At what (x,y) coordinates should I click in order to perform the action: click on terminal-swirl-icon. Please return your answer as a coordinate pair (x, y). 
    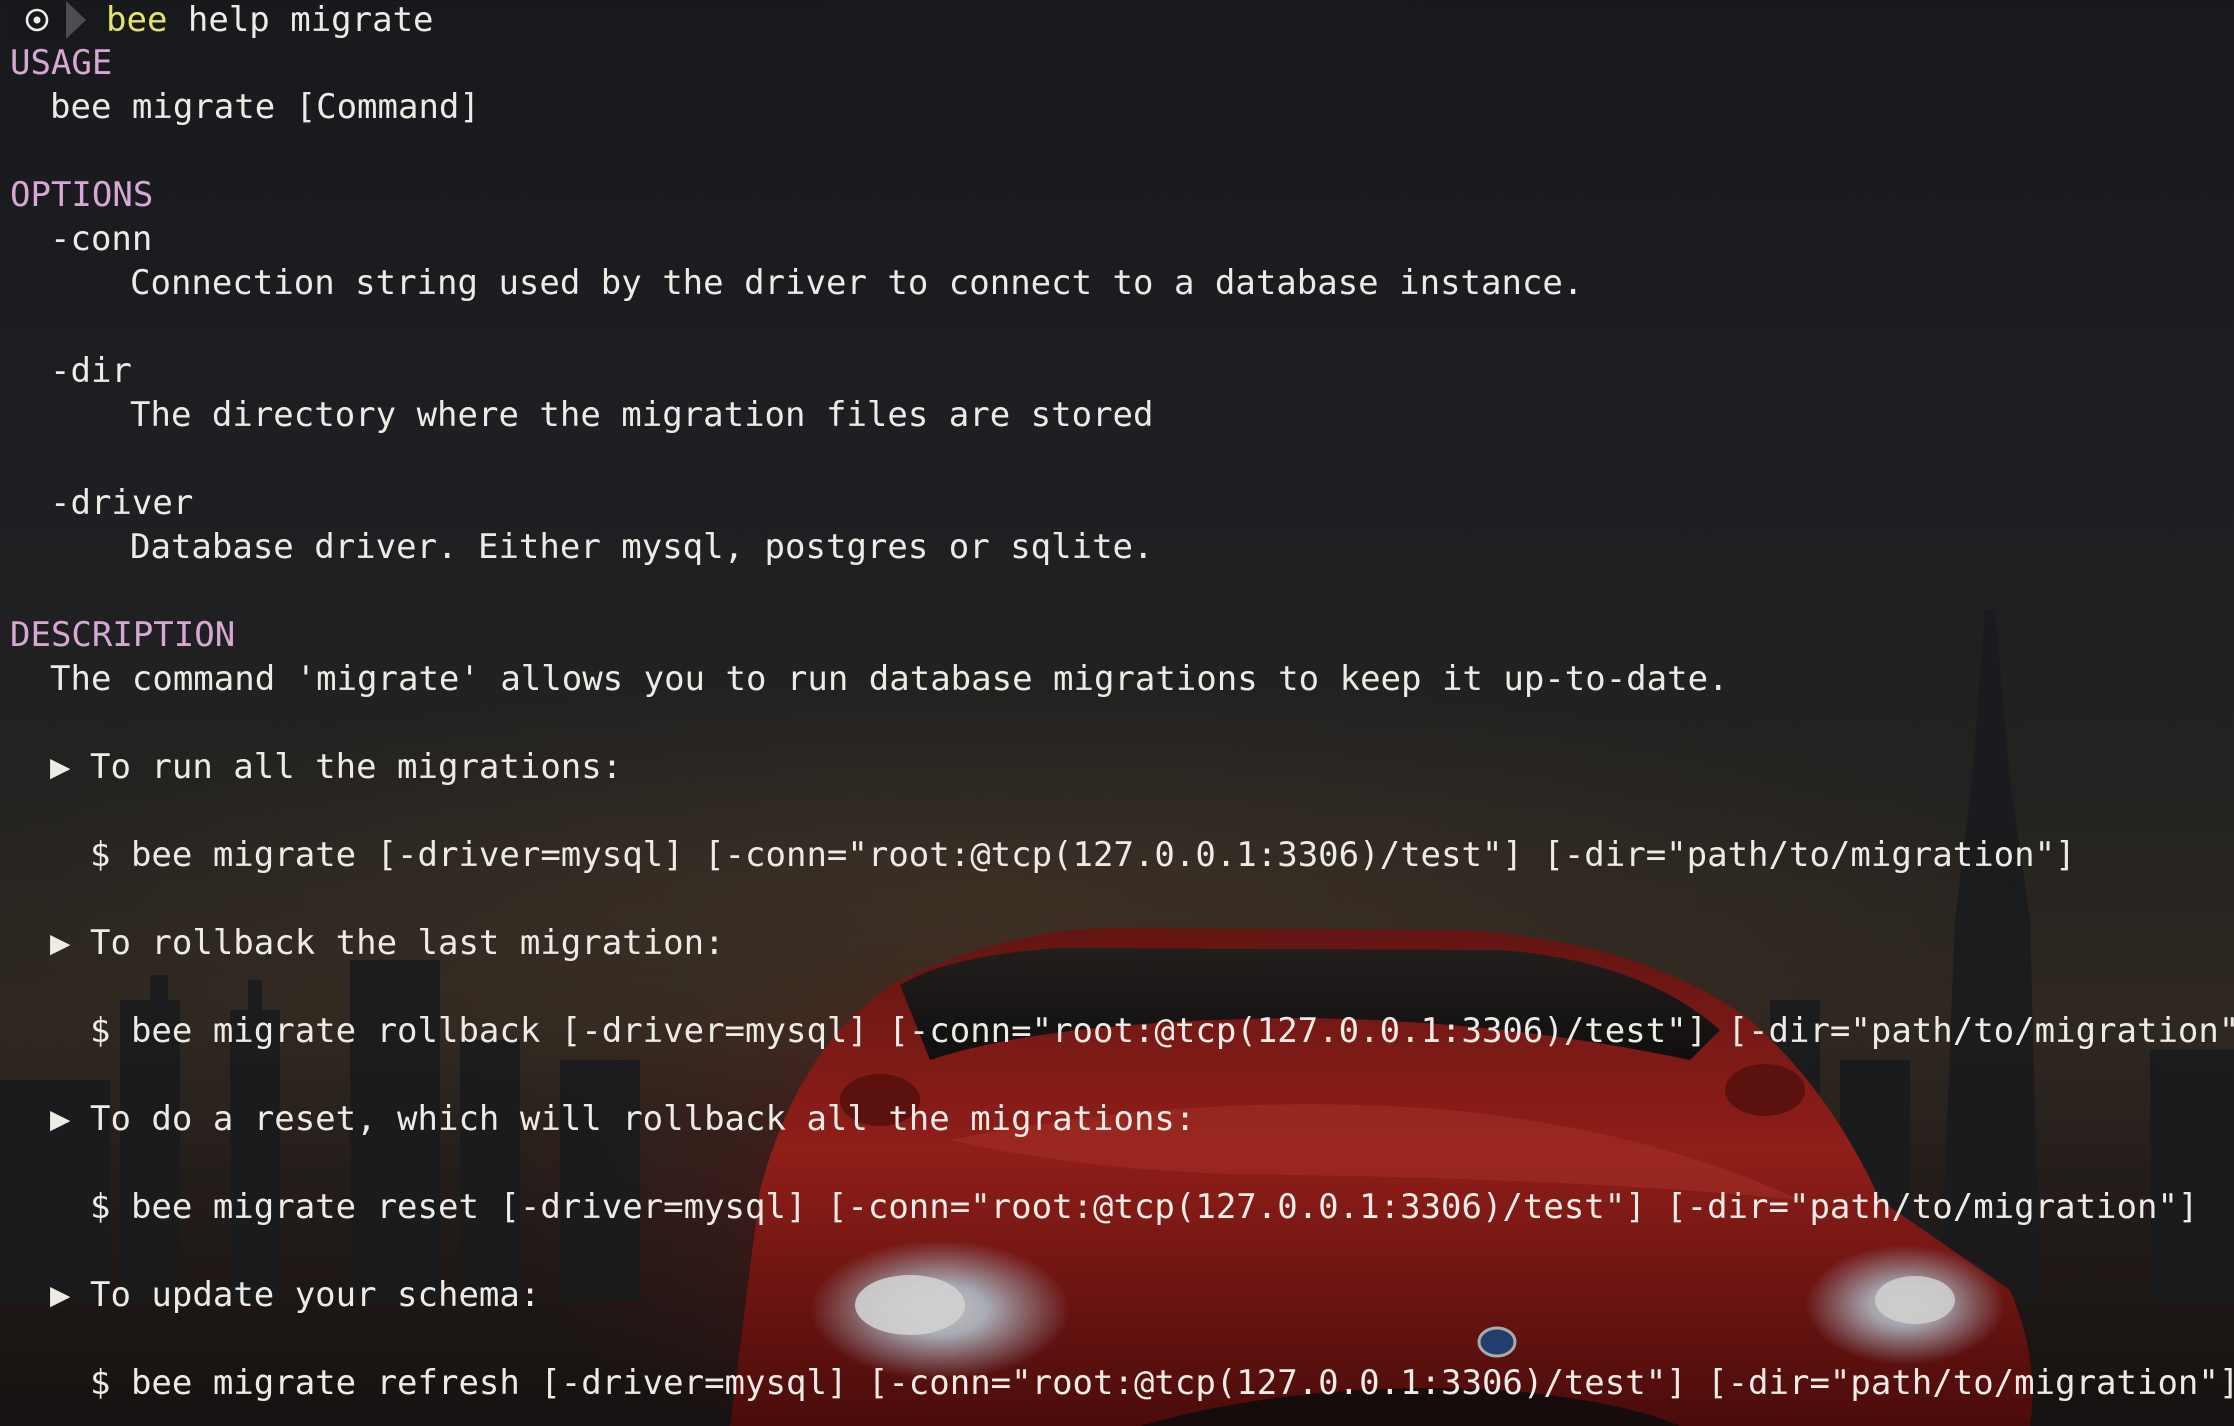
    Looking at the image, I should click on (47, 20).